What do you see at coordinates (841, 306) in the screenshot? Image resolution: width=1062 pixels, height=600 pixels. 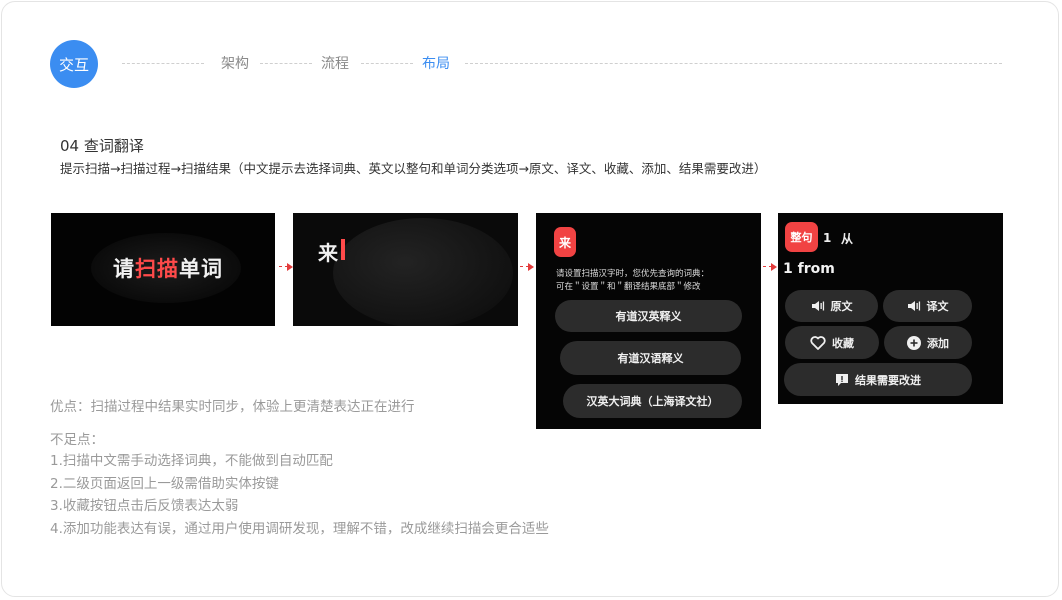 I see `original-label: 原文` at bounding box center [841, 306].